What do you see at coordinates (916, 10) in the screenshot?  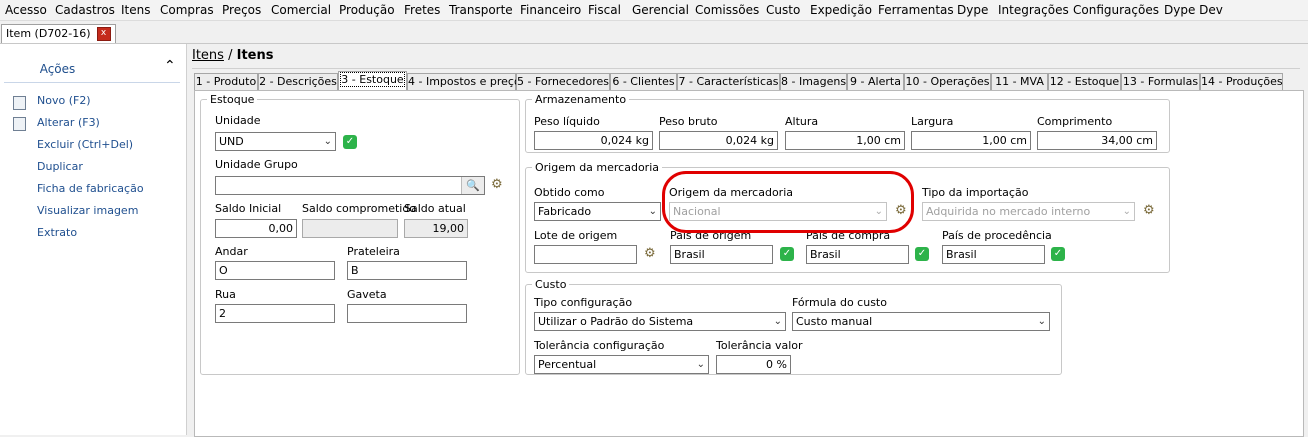 I see `menu-ferramentas: Ferramentas` at bounding box center [916, 10].